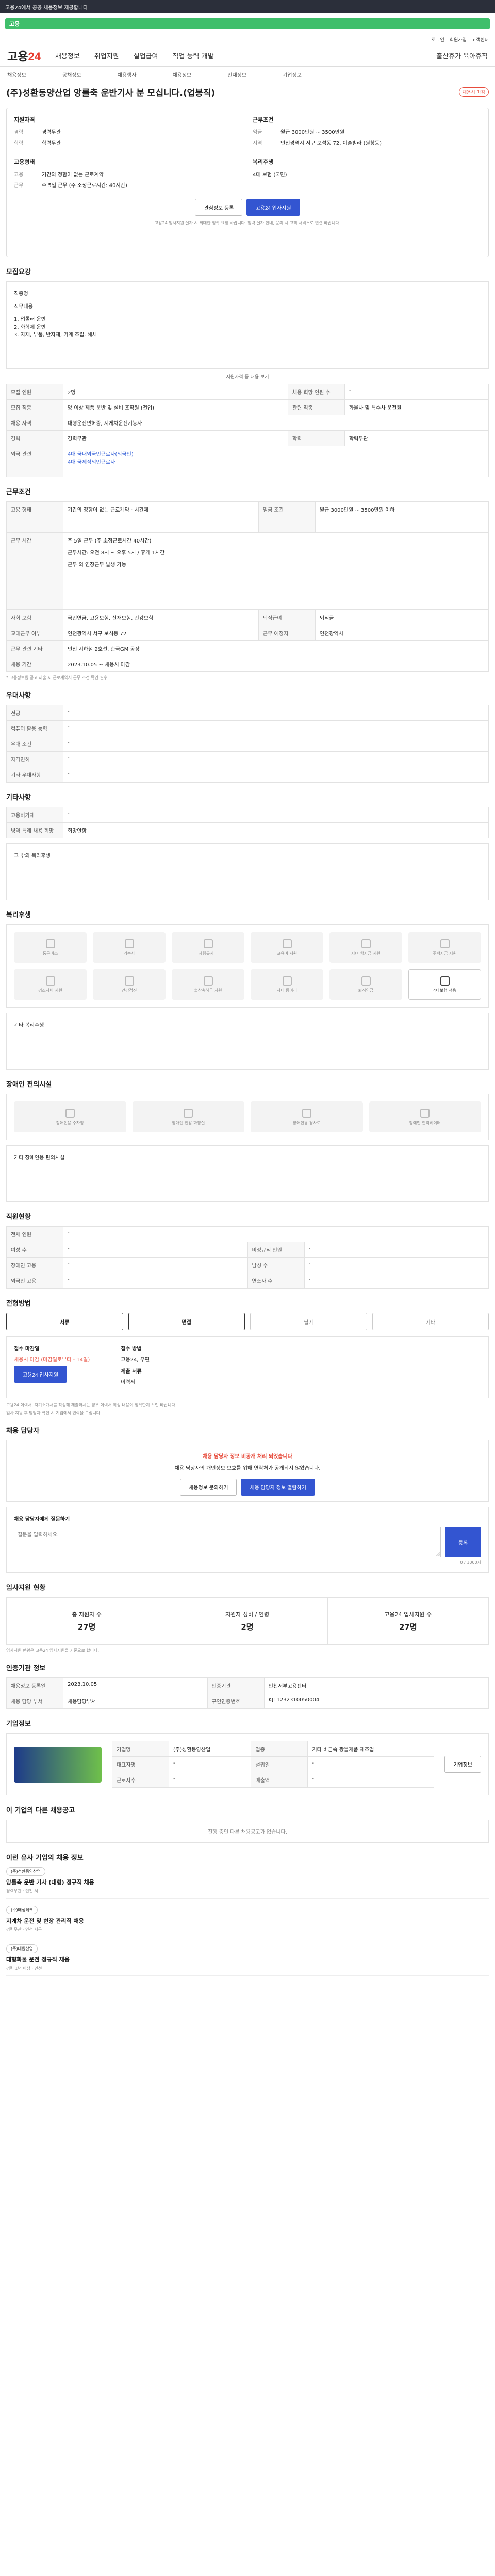 The width and height of the screenshot is (495, 2576). What do you see at coordinates (247, 1960) in the screenshot?
I see `list-item: (주)대원산업 대형화물 운전 정규직 채용 경력 1년 이상 · 인천` at bounding box center [247, 1960].